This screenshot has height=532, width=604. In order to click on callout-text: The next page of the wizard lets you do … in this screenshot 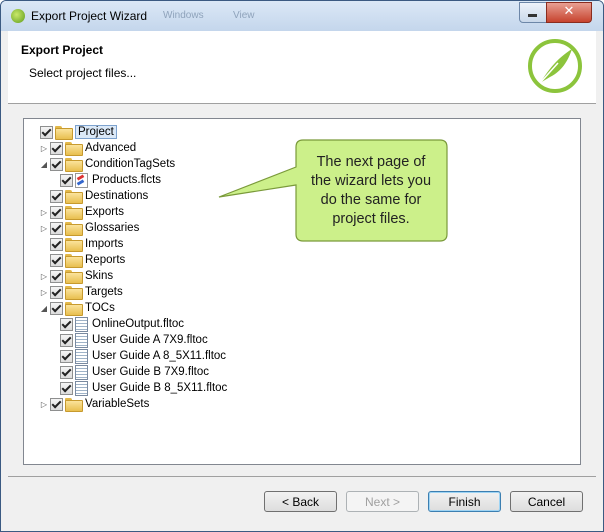, I will do `click(371, 190)`.